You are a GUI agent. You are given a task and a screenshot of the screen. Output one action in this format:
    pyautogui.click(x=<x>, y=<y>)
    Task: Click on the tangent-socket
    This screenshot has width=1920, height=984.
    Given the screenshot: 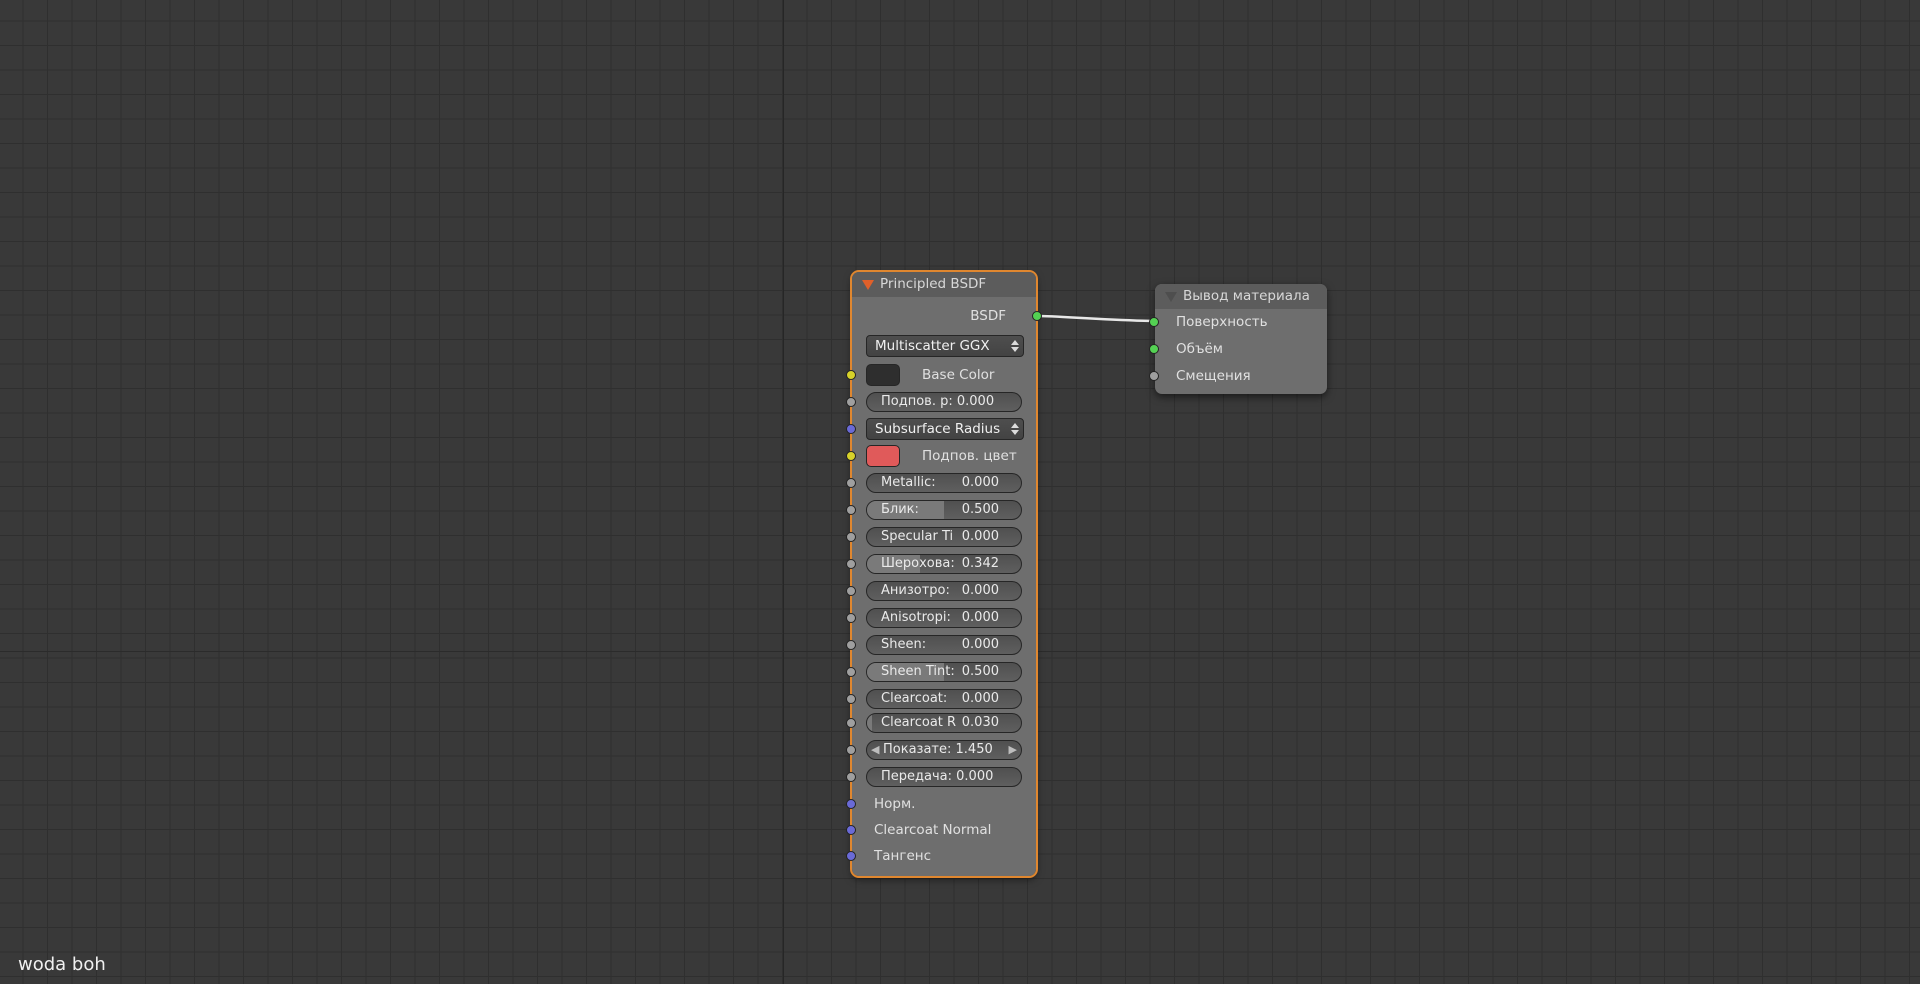 What is the action you would take?
    pyautogui.click(x=851, y=856)
    